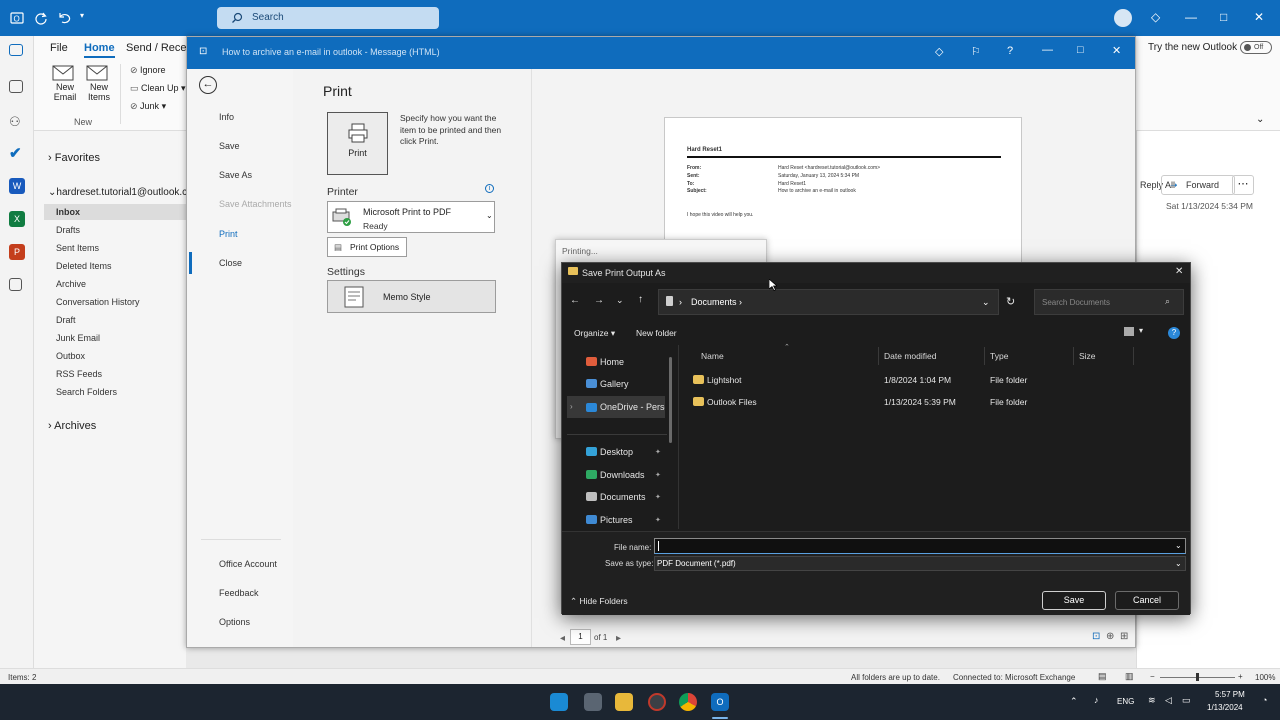 This screenshot has width=1280, height=720. I want to click on folder-conversation-history: Conversation History, so click(98, 302).